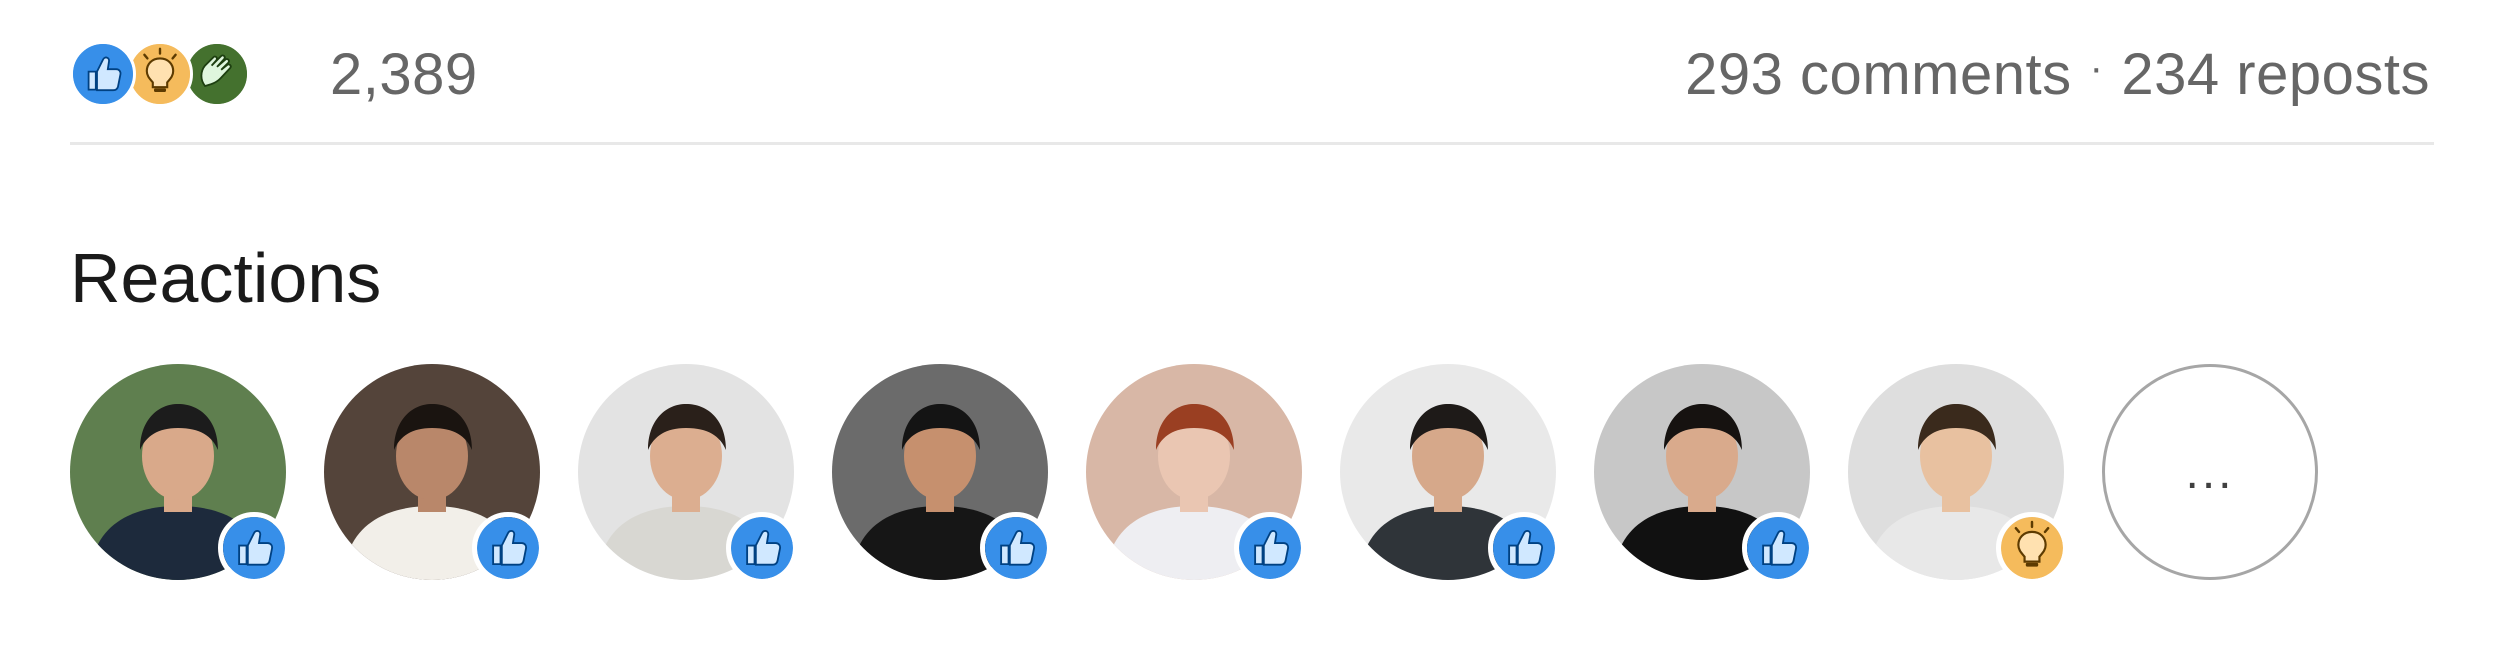  Describe the element at coordinates (274, 74) in the screenshot. I see `reaction-count-button: 2,389` at that location.